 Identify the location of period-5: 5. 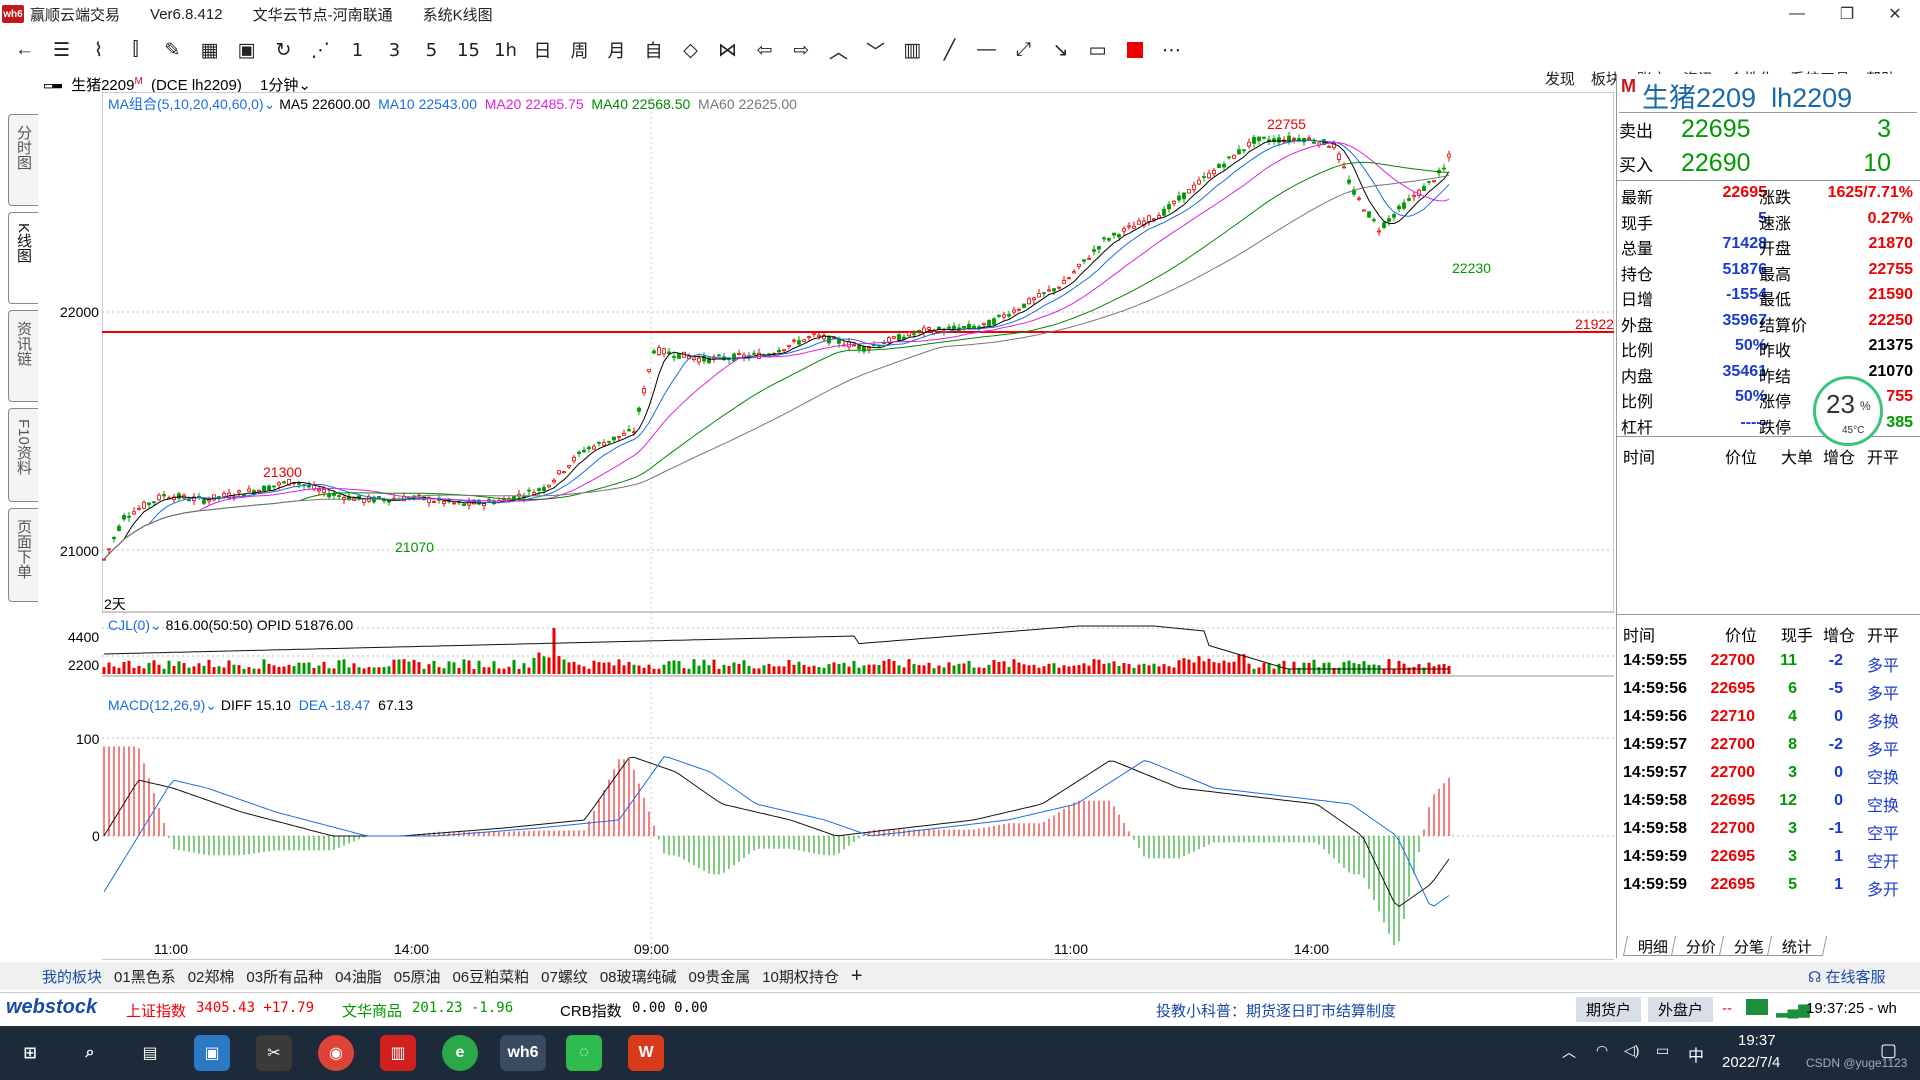
(431, 50).